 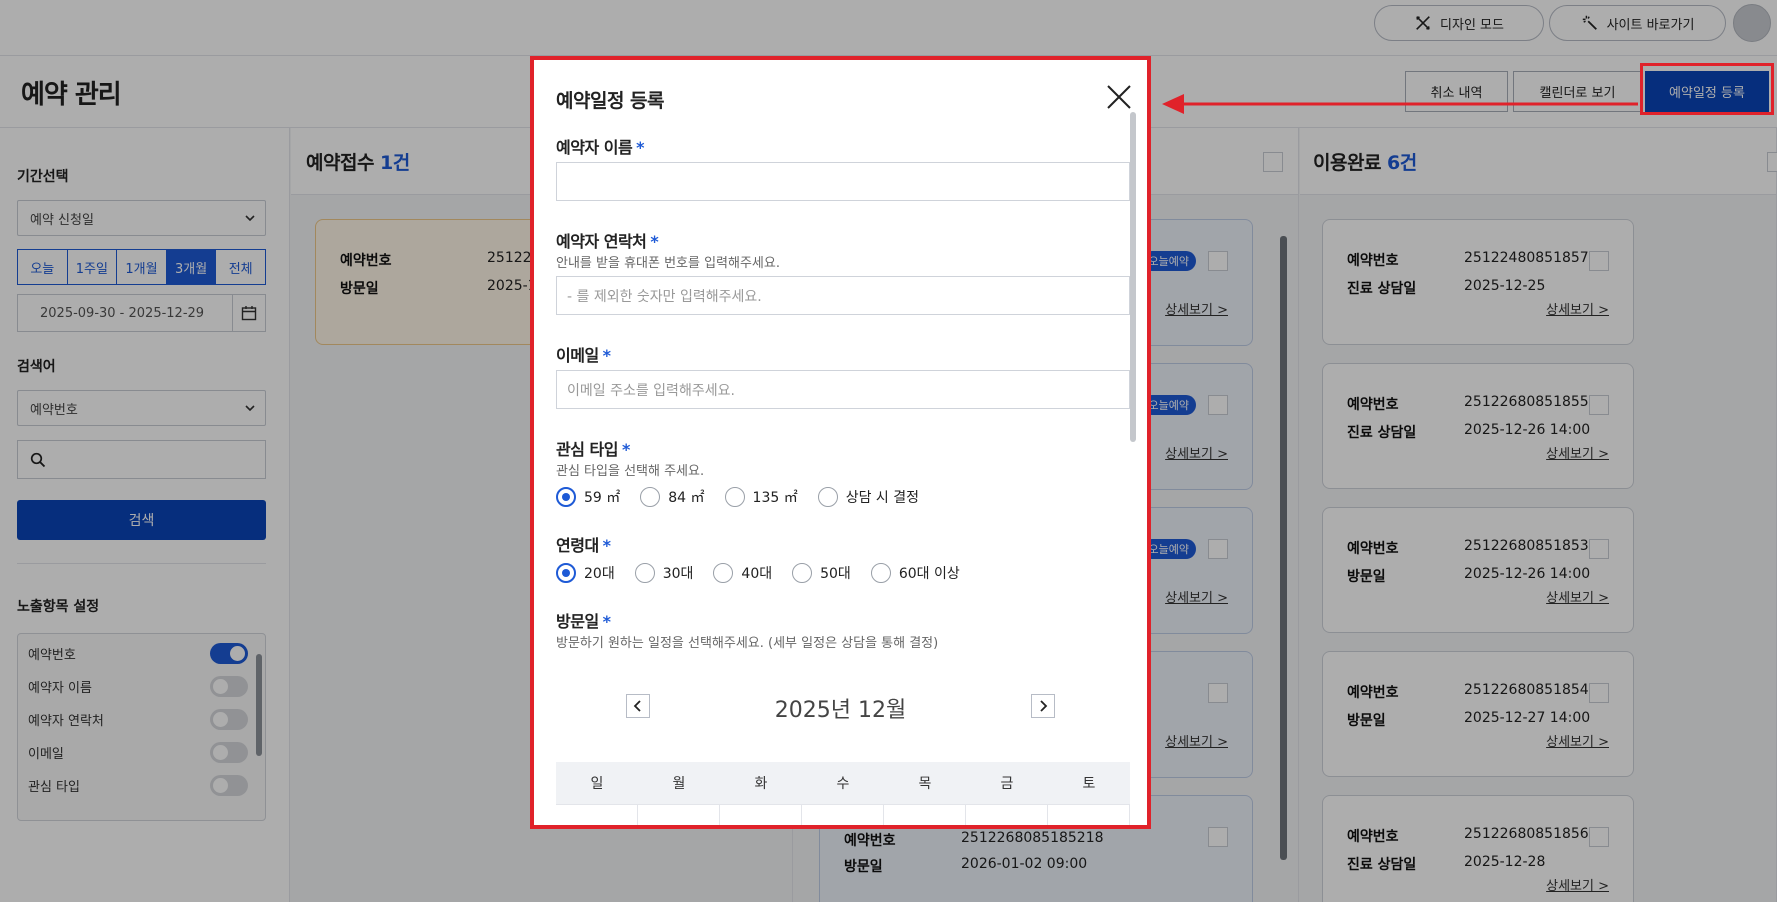 What do you see at coordinates (925, 784) in the screenshot?
I see `weekday-label: 목` at bounding box center [925, 784].